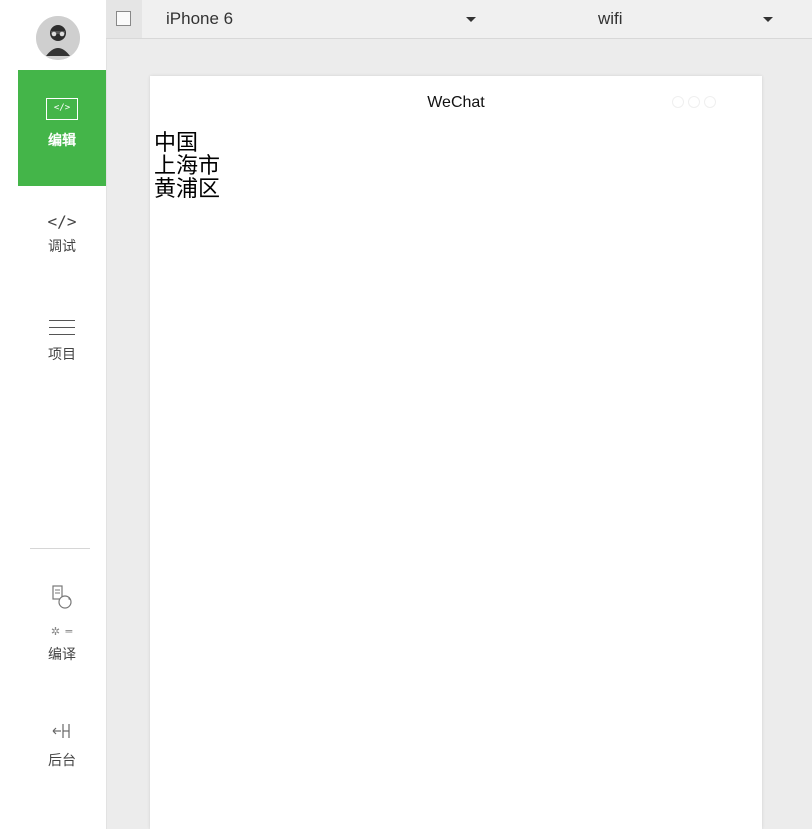 The image size is (812, 829). I want to click on device-select: iPhone 6, so click(340, 19).